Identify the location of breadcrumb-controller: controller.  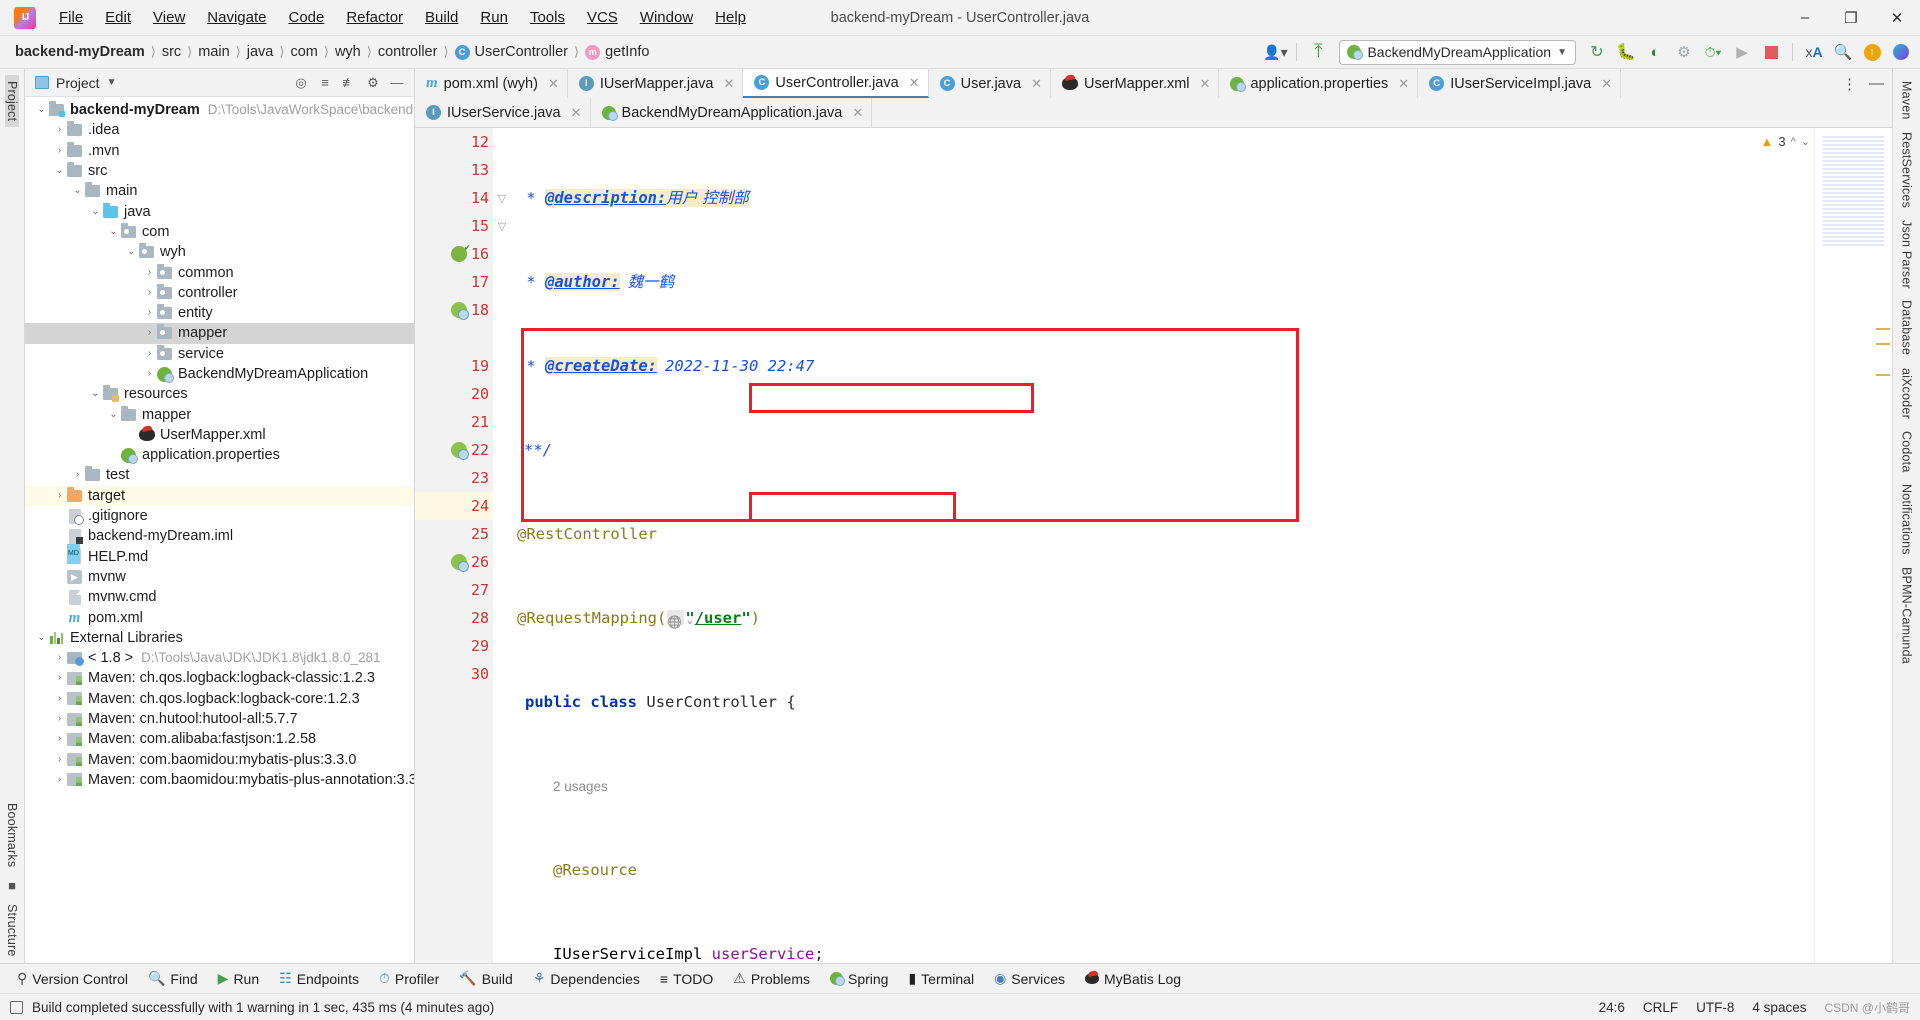
(408, 52).